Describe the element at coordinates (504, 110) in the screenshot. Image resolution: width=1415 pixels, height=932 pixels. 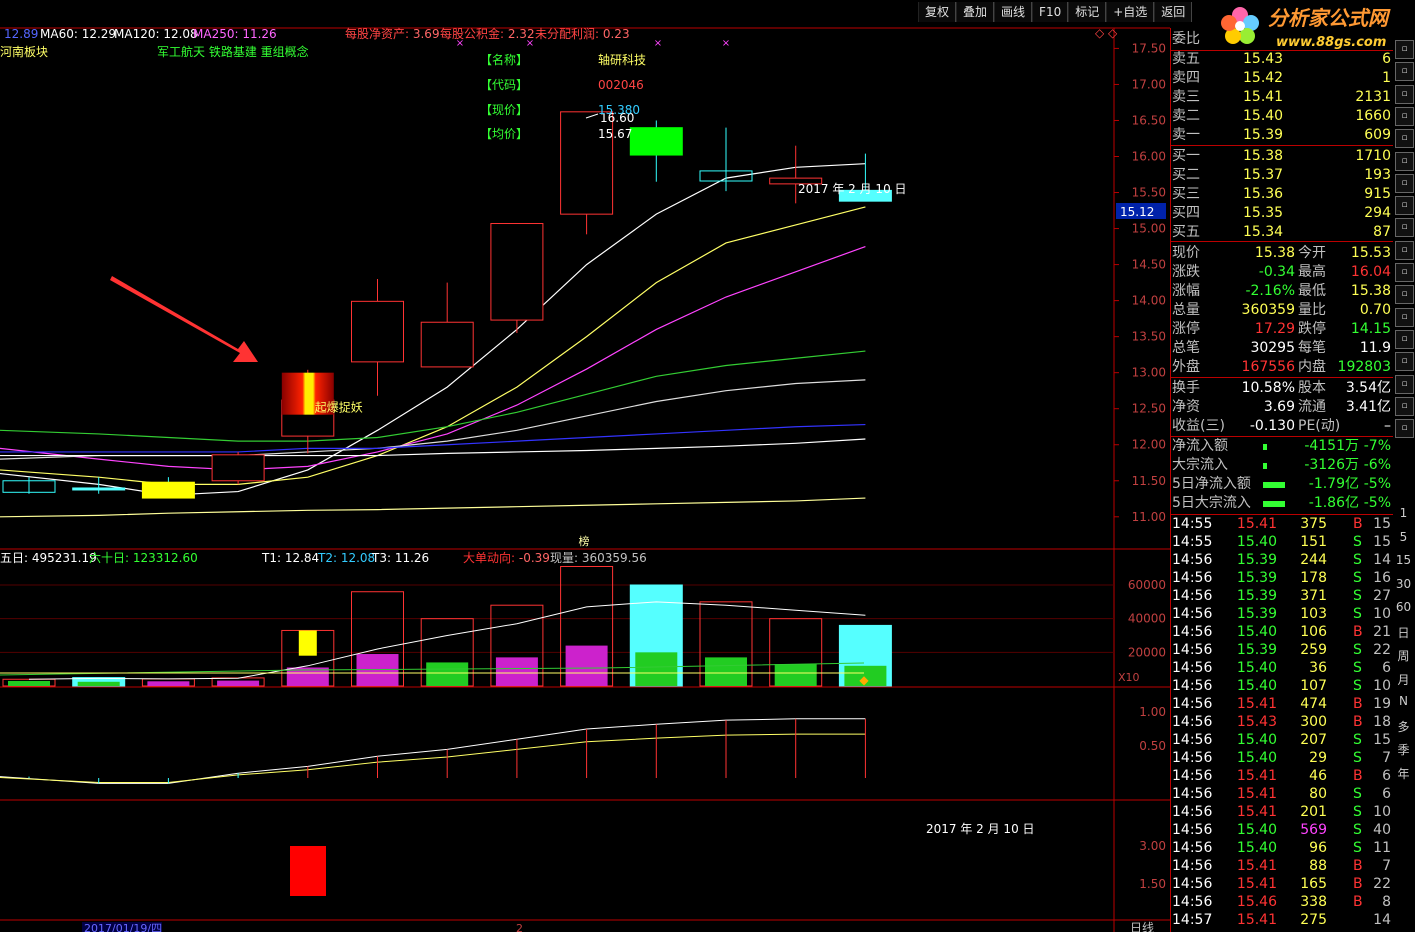
I see `info-label: 【现价】` at that location.